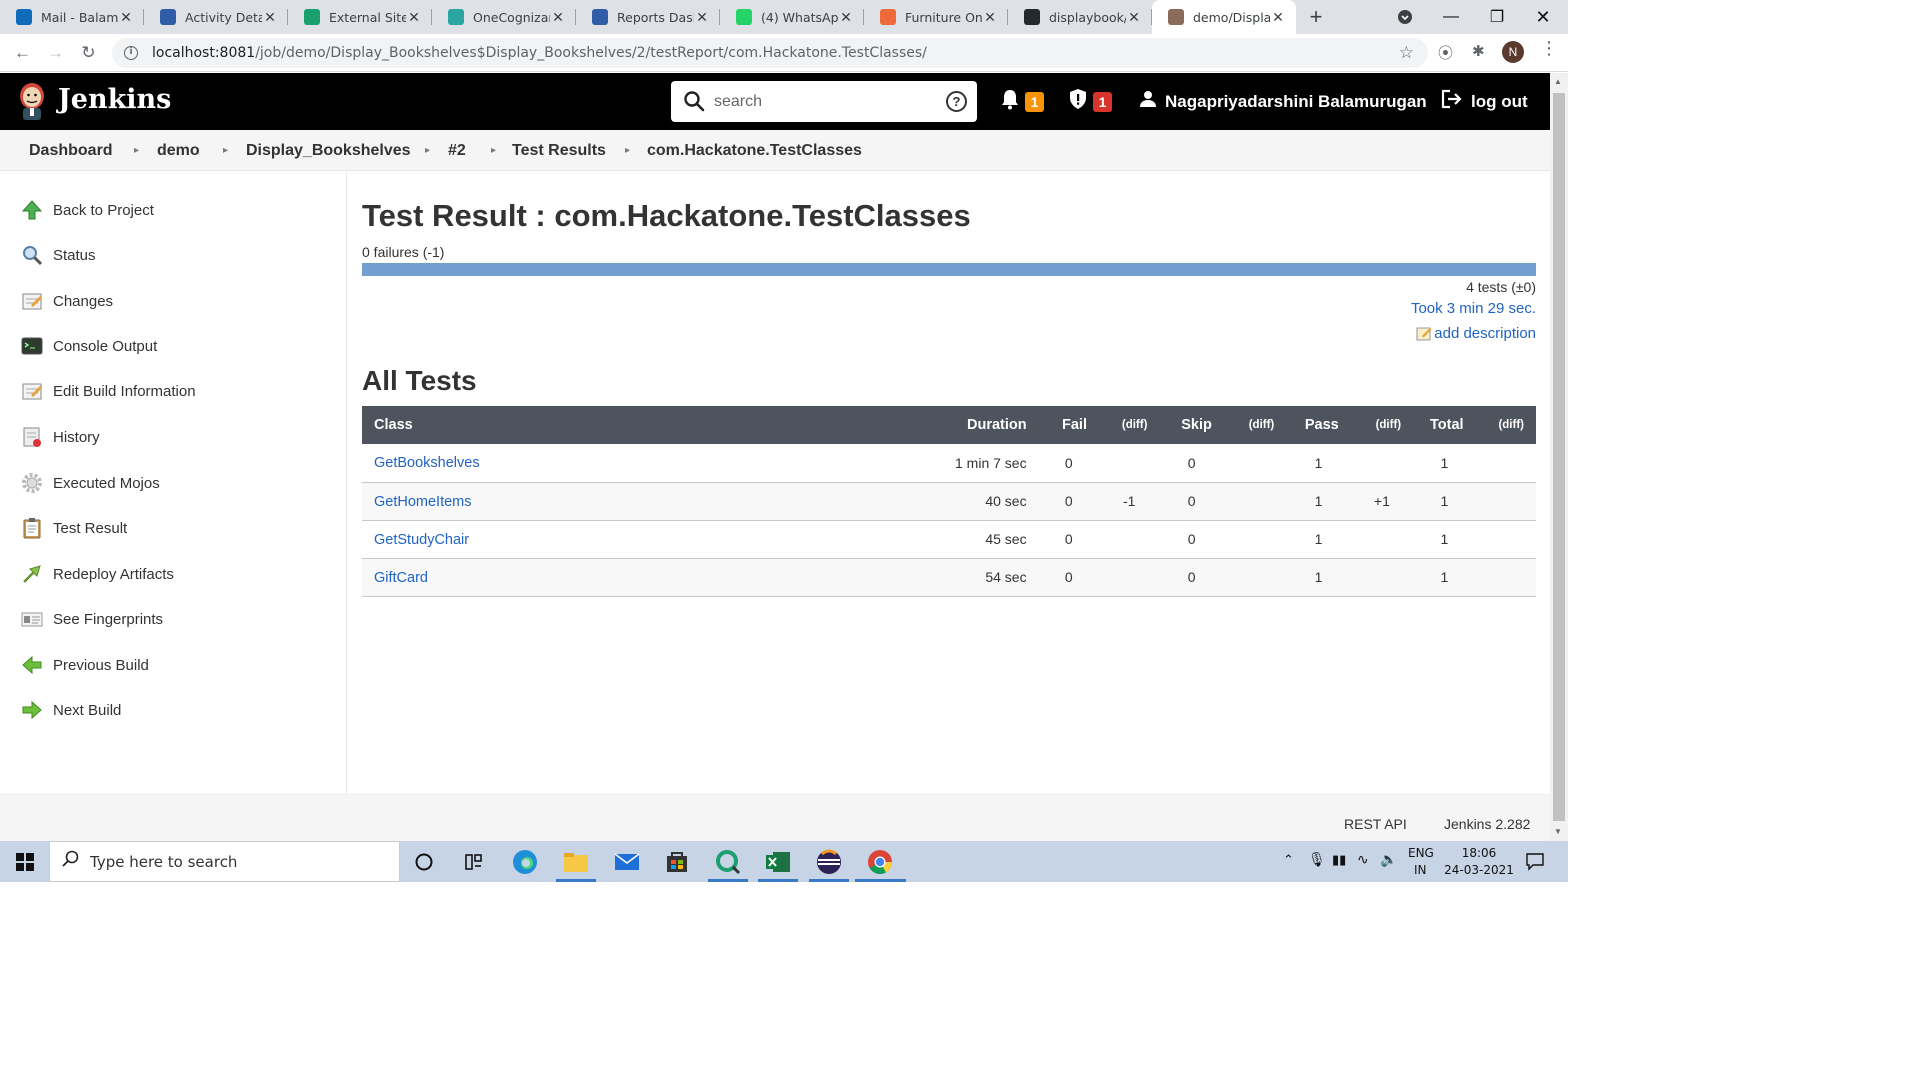  Describe the element at coordinates (216, 17) in the screenshot. I see `browser-tab: Activity Details✕` at that location.